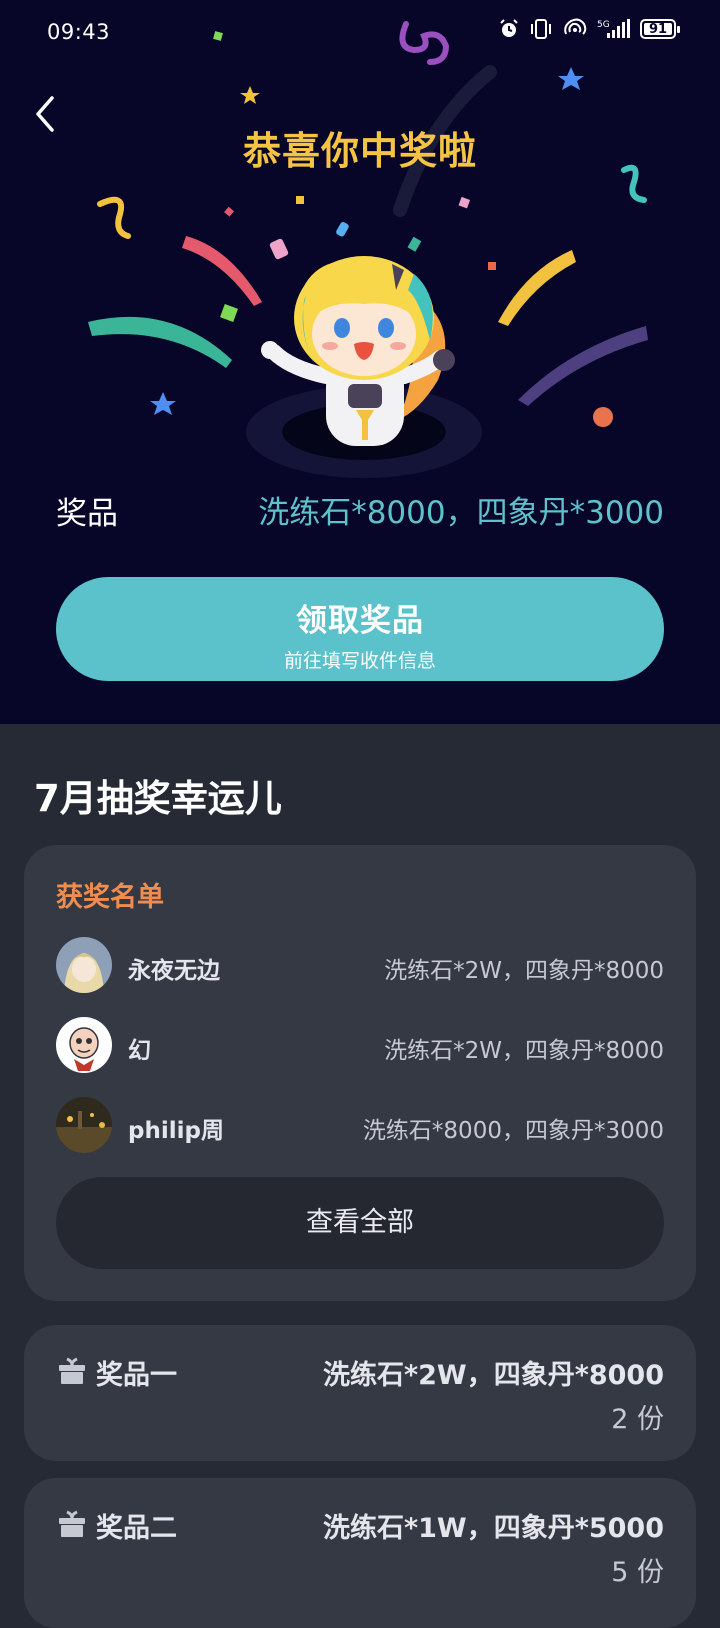 This screenshot has width=720, height=1628. I want to click on winner-row: philip周 洗练石*8000，四象丹*3000, so click(360, 1126).